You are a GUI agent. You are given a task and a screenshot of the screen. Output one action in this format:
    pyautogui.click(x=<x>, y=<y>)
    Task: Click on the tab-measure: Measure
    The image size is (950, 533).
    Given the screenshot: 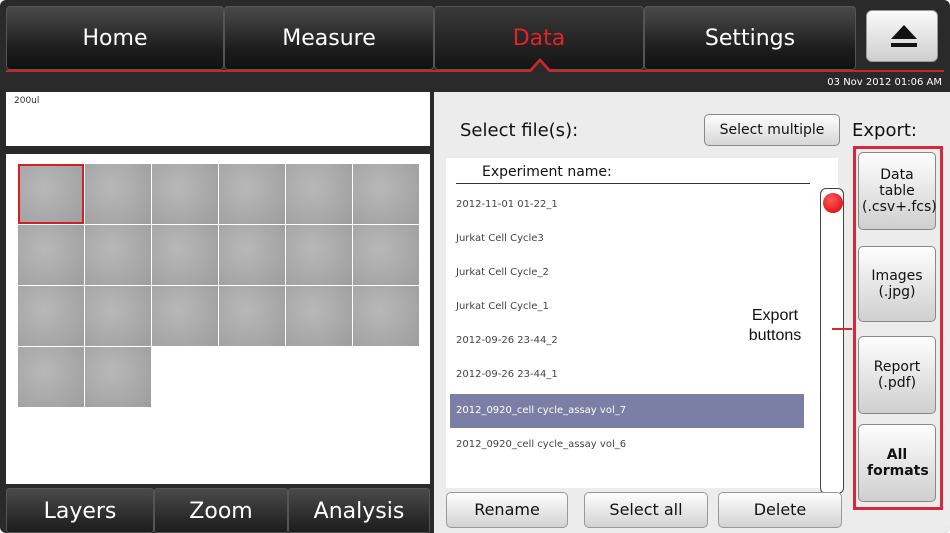 What is the action you would take?
    pyautogui.click(x=329, y=38)
    